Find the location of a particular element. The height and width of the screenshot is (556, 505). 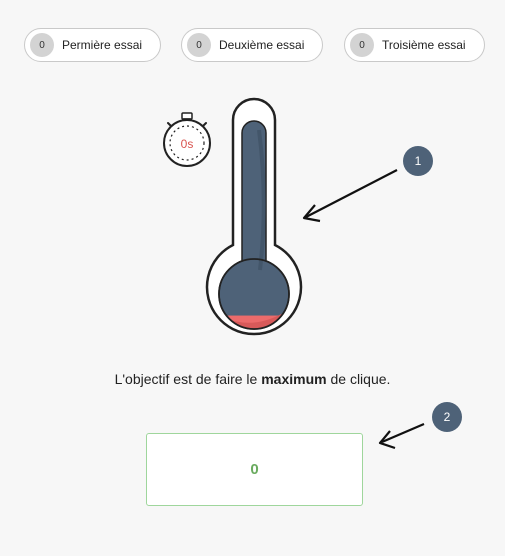

stopwatch-icon: 0s is located at coordinates (187, 139).